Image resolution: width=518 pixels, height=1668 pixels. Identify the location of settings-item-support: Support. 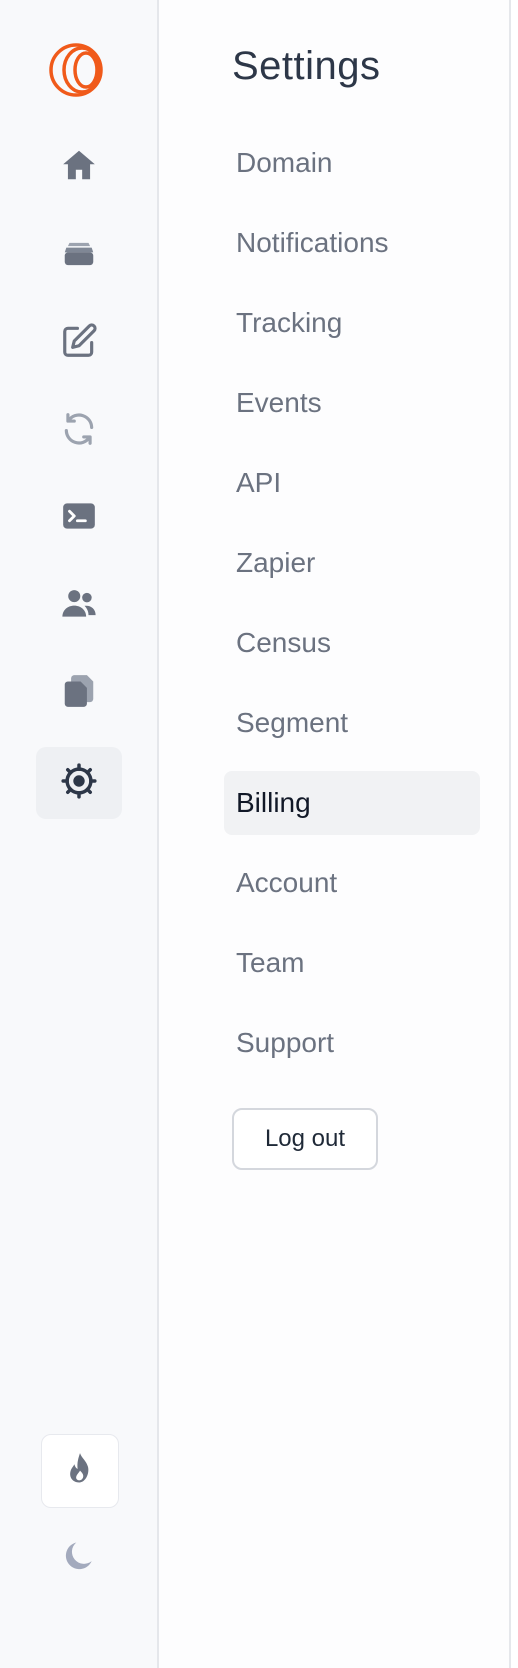
(352, 1043).